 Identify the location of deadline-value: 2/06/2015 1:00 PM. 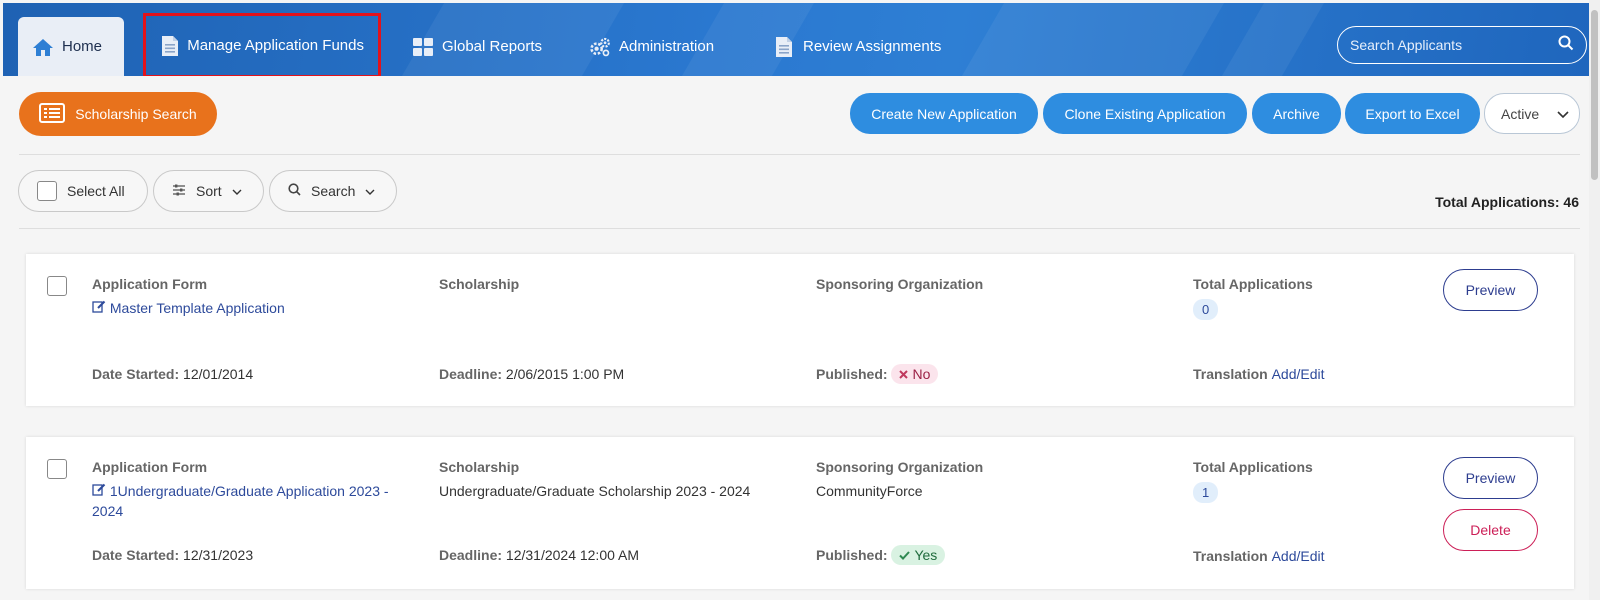
(565, 374).